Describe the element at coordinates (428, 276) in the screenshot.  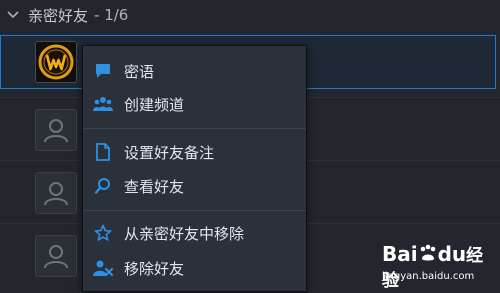
I see `watermark-url: jingyan.baidu.com` at that location.